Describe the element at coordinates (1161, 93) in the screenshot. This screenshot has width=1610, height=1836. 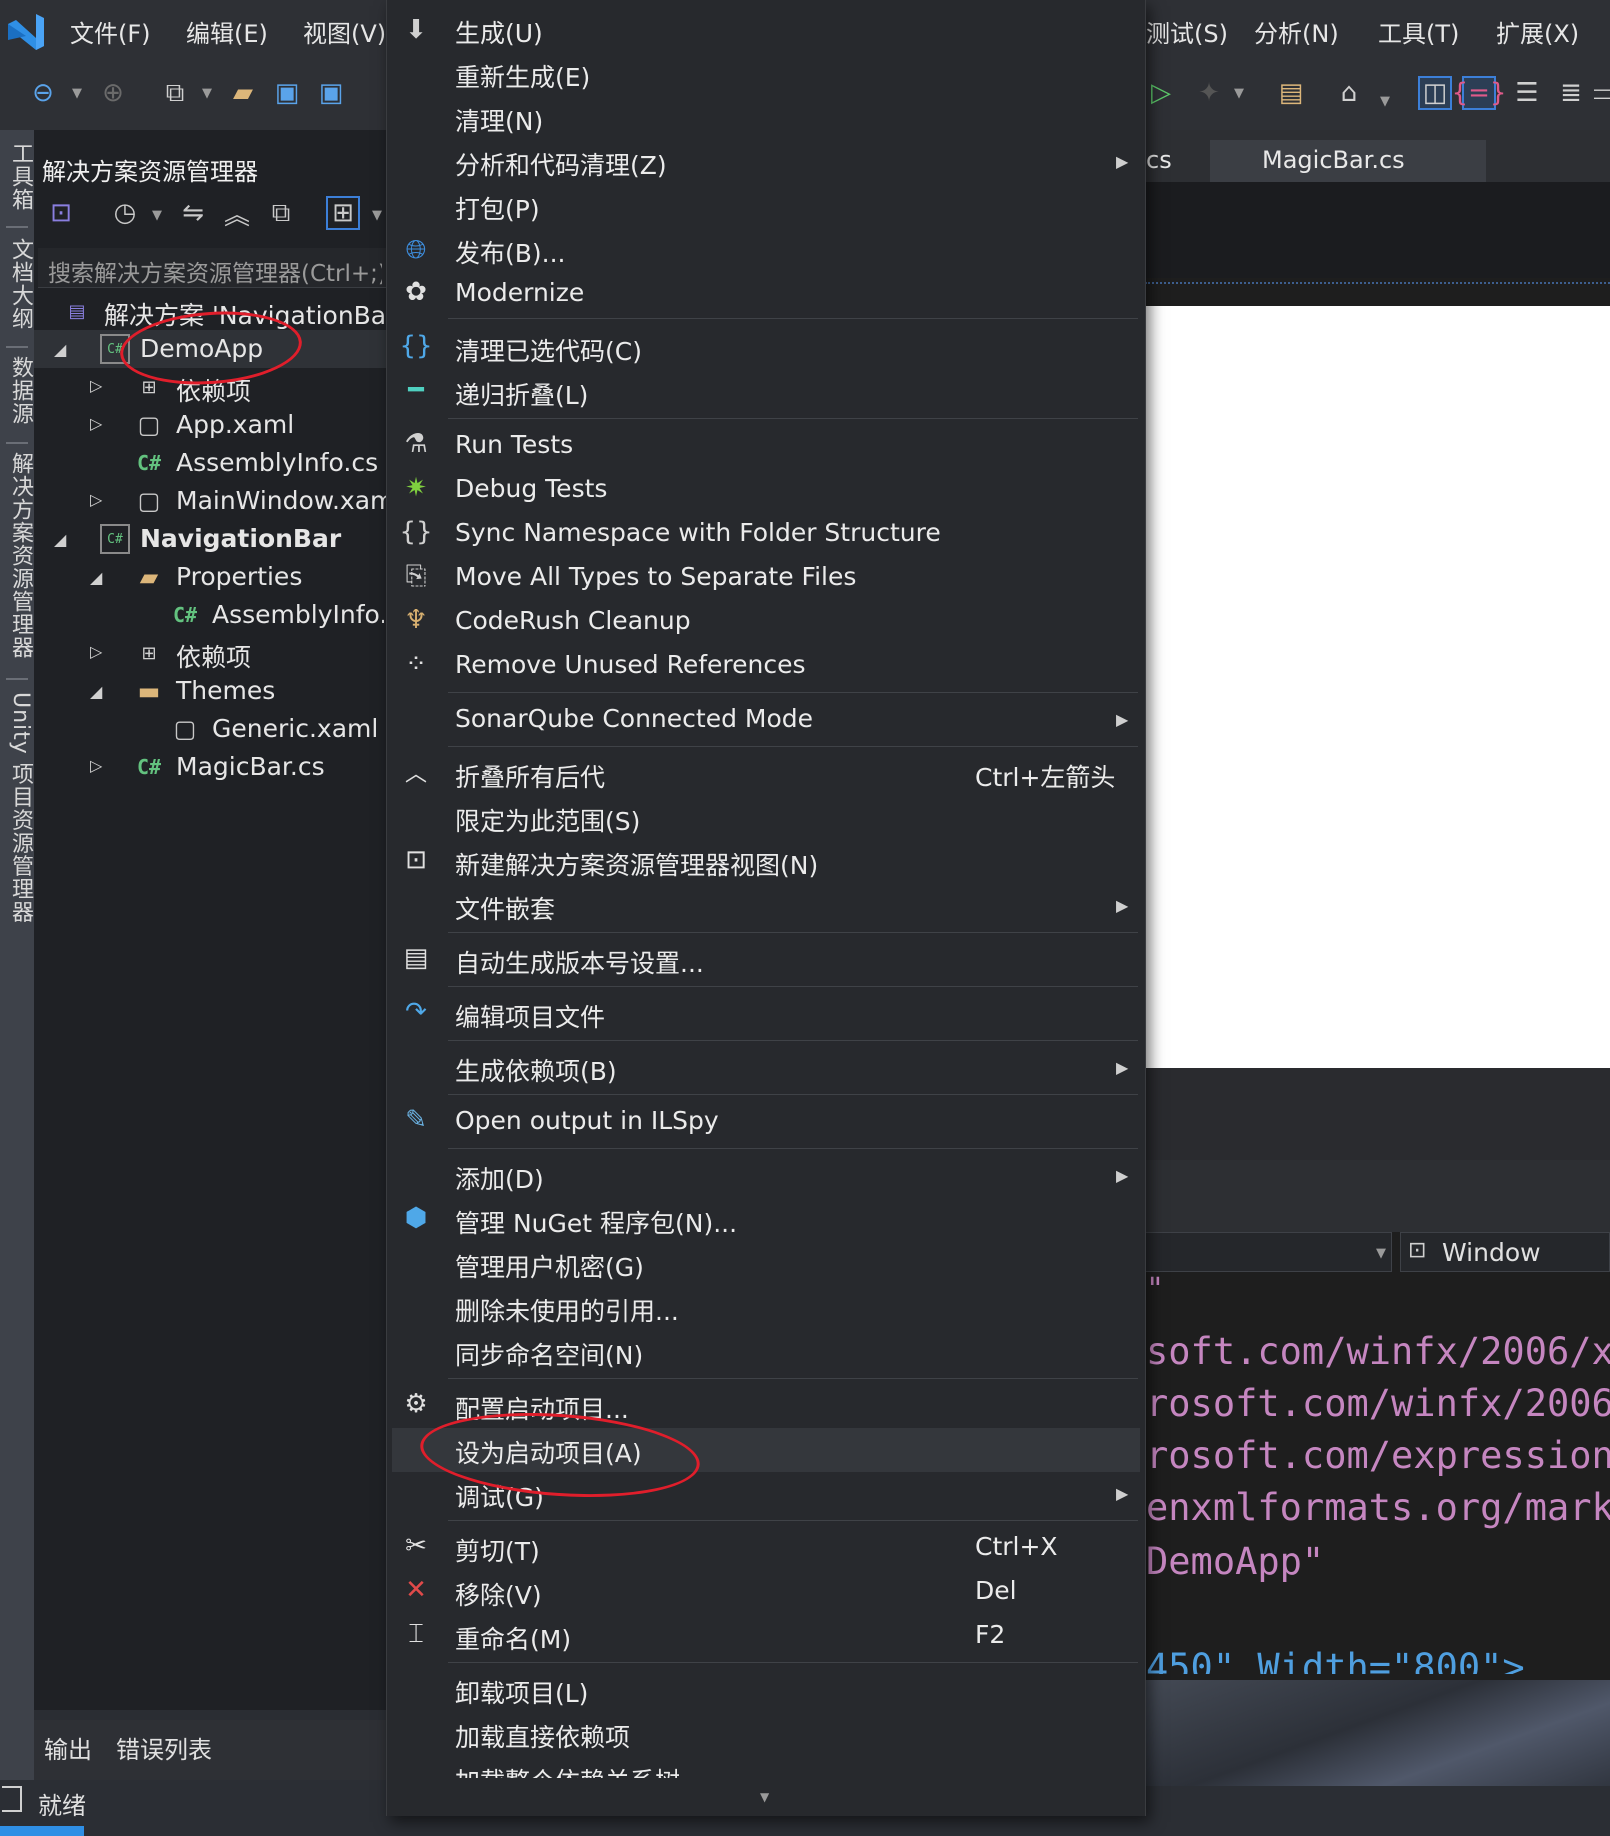
I see `play-icon: ▷` at that location.